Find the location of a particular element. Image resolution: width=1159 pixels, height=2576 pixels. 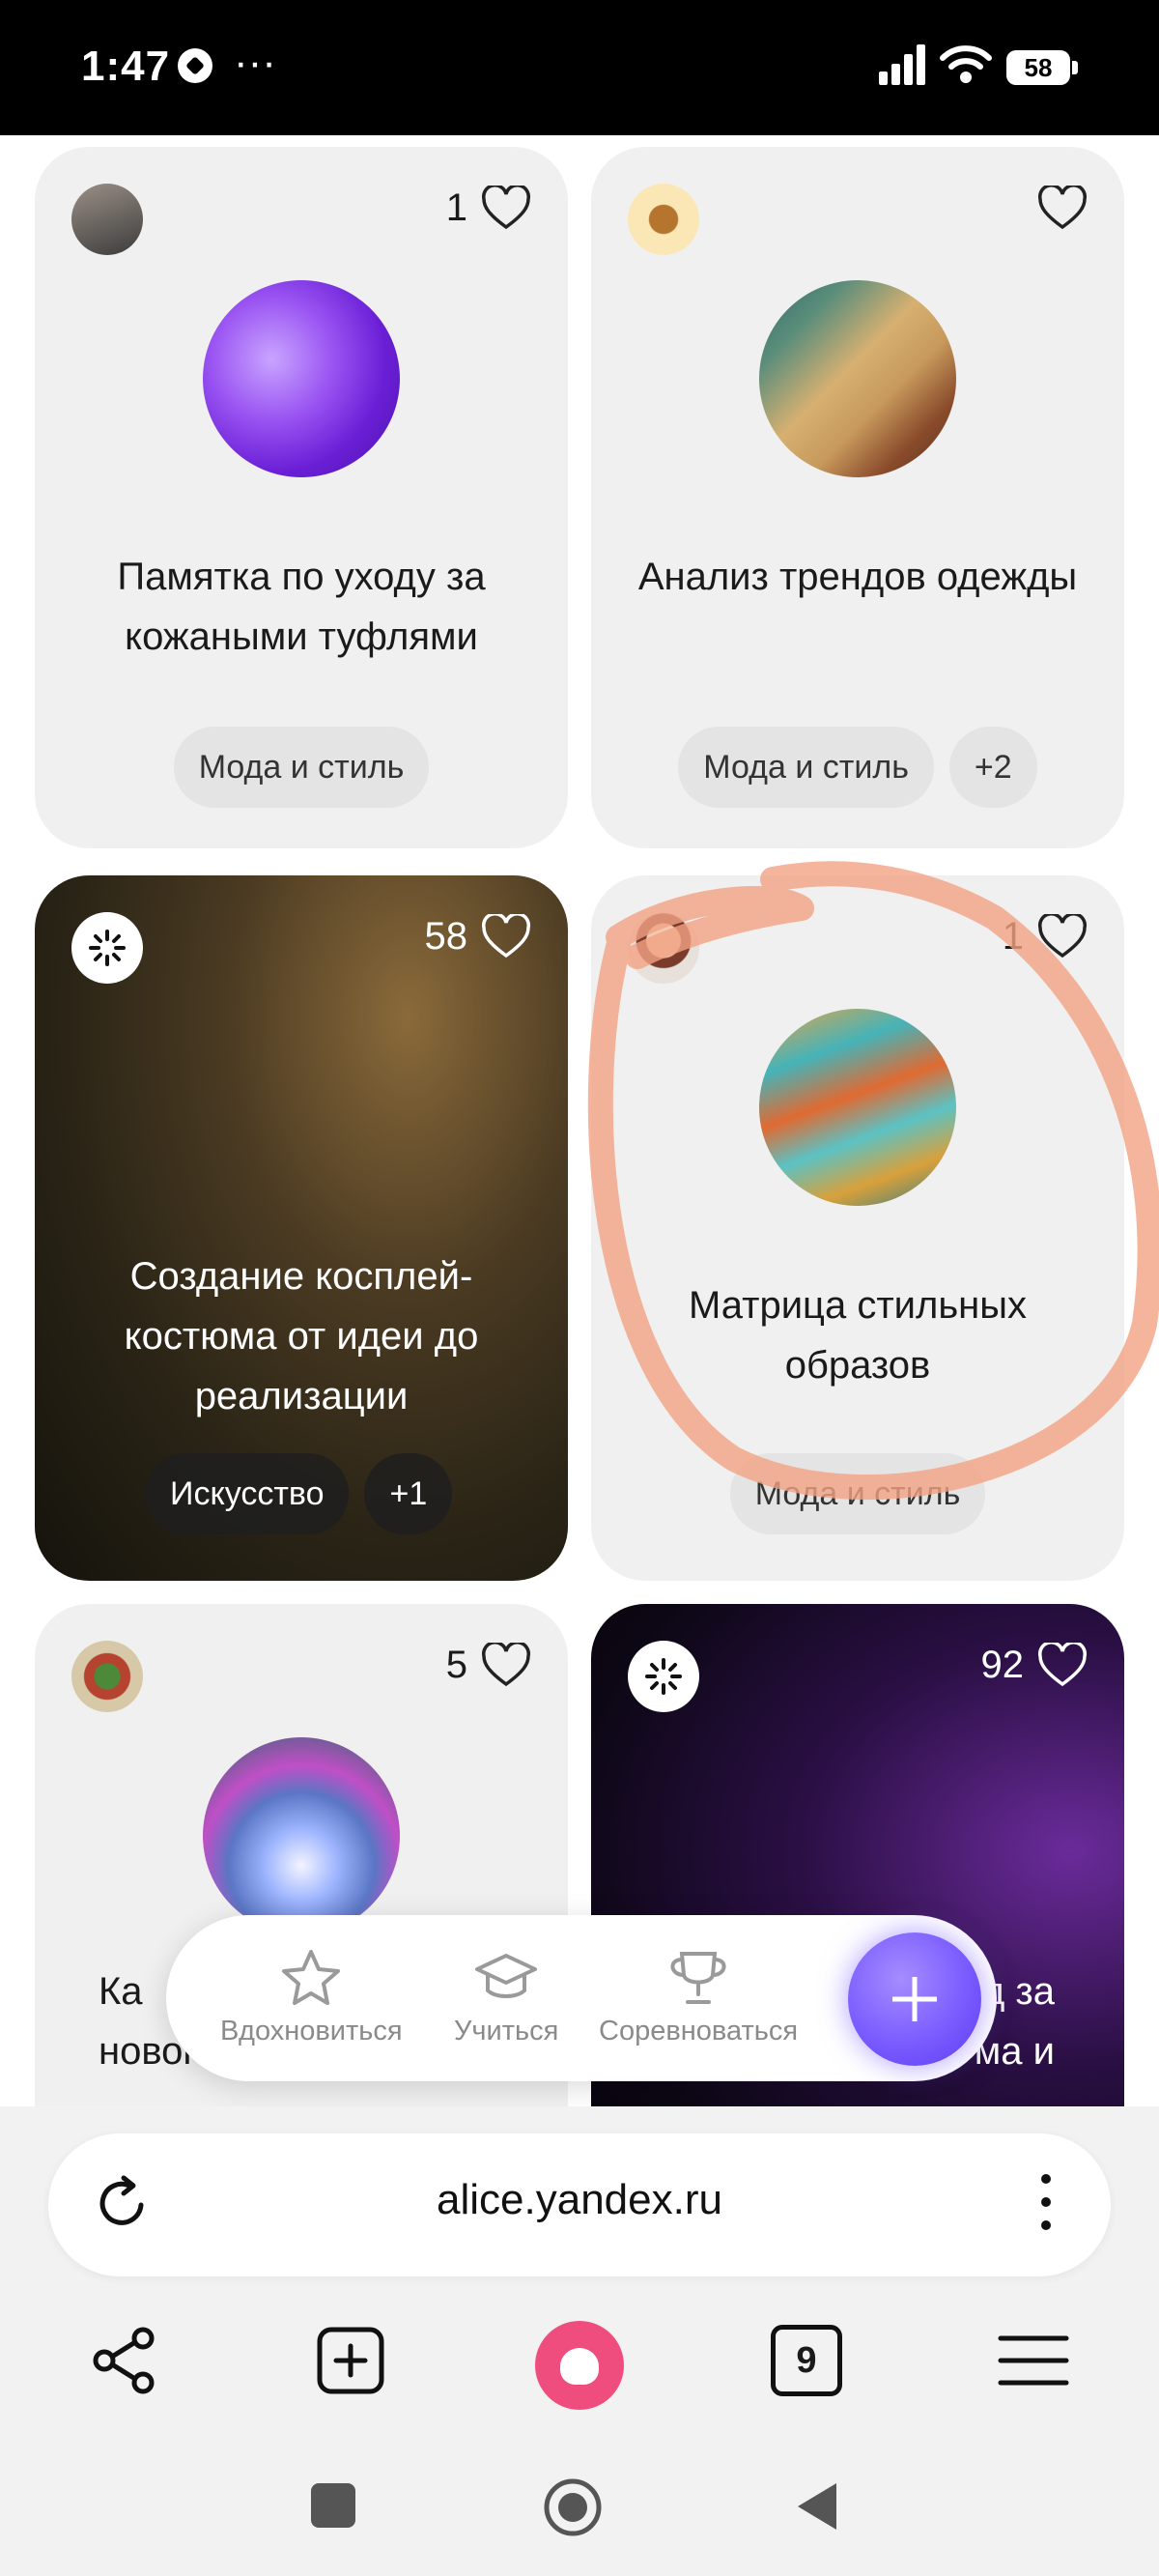

back-triangle-icon is located at coordinates (816, 2506).